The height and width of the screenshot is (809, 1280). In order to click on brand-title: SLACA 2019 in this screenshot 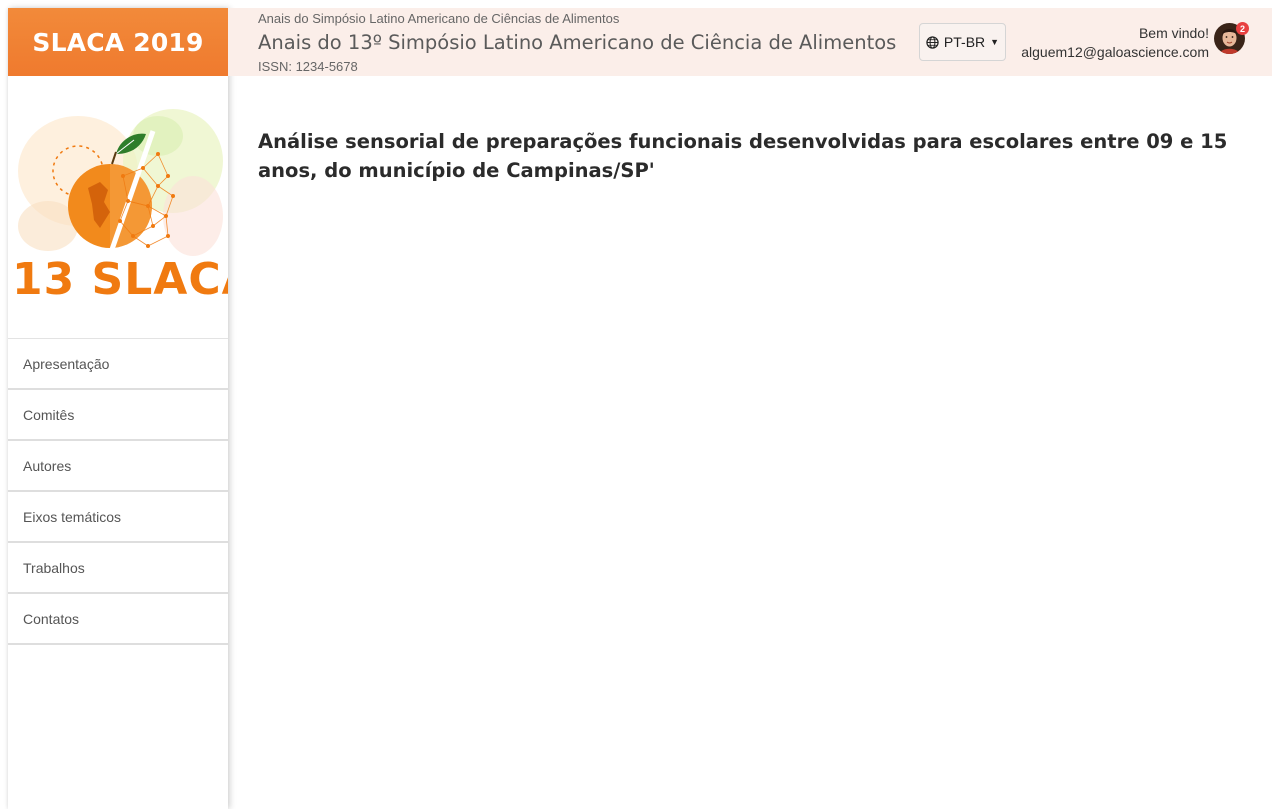, I will do `click(118, 42)`.